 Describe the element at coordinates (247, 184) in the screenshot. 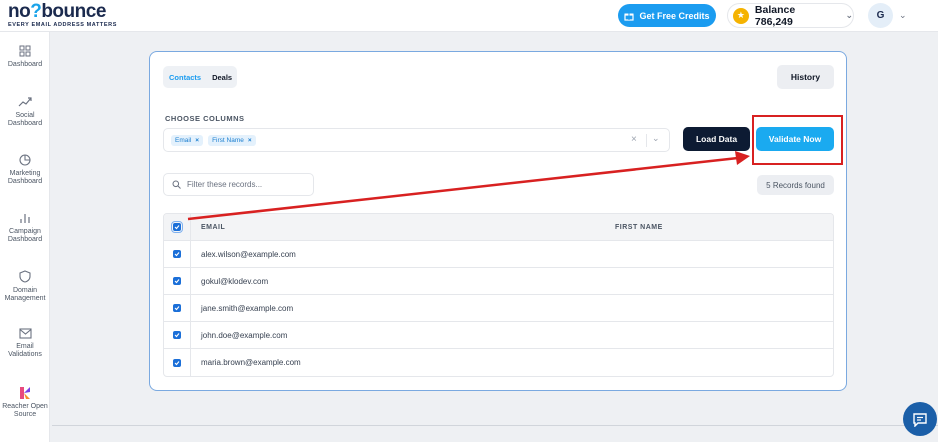

I see `filter-records-input` at that location.